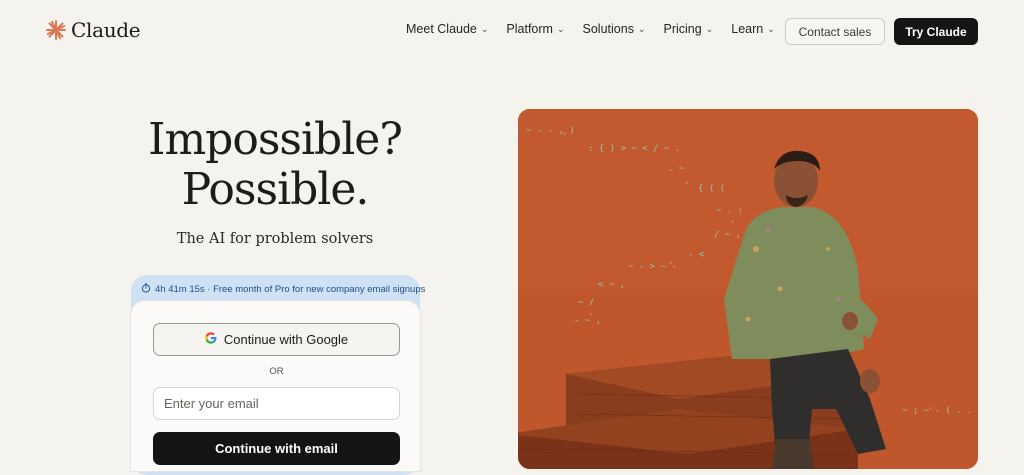 The image size is (1024, 475). What do you see at coordinates (441, 29) in the screenshot?
I see `menu-label: Meet Claude` at bounding box center [441, 29].